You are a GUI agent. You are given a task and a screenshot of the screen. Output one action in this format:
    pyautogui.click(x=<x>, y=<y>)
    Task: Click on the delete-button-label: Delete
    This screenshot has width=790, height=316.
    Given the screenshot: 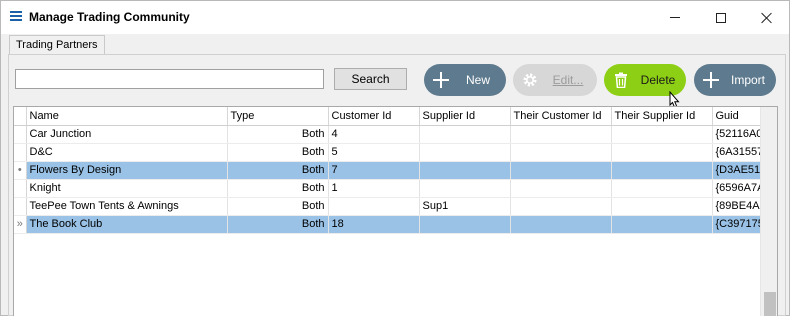 What is the action you would take?
    pyautogui.click(x=658, y=80)
    